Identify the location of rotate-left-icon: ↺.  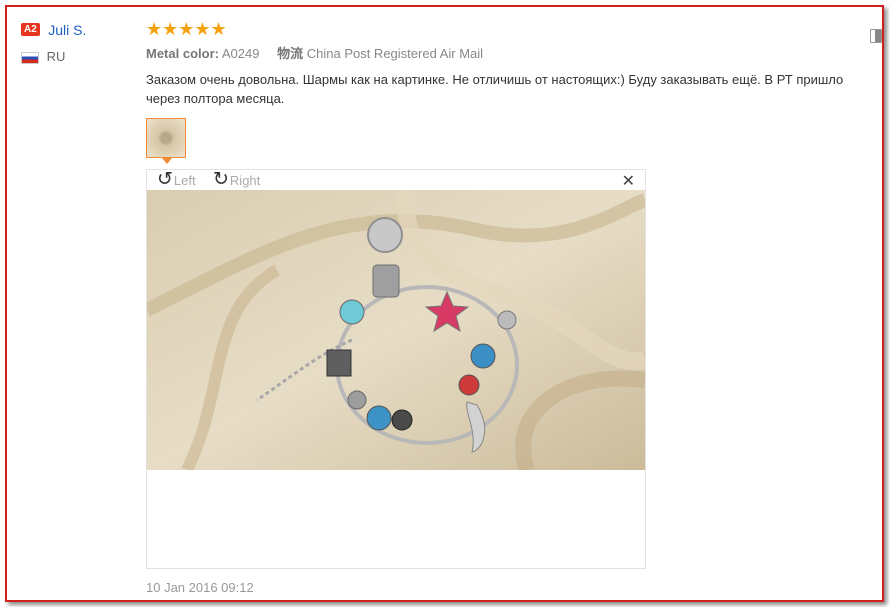
(165, 179).